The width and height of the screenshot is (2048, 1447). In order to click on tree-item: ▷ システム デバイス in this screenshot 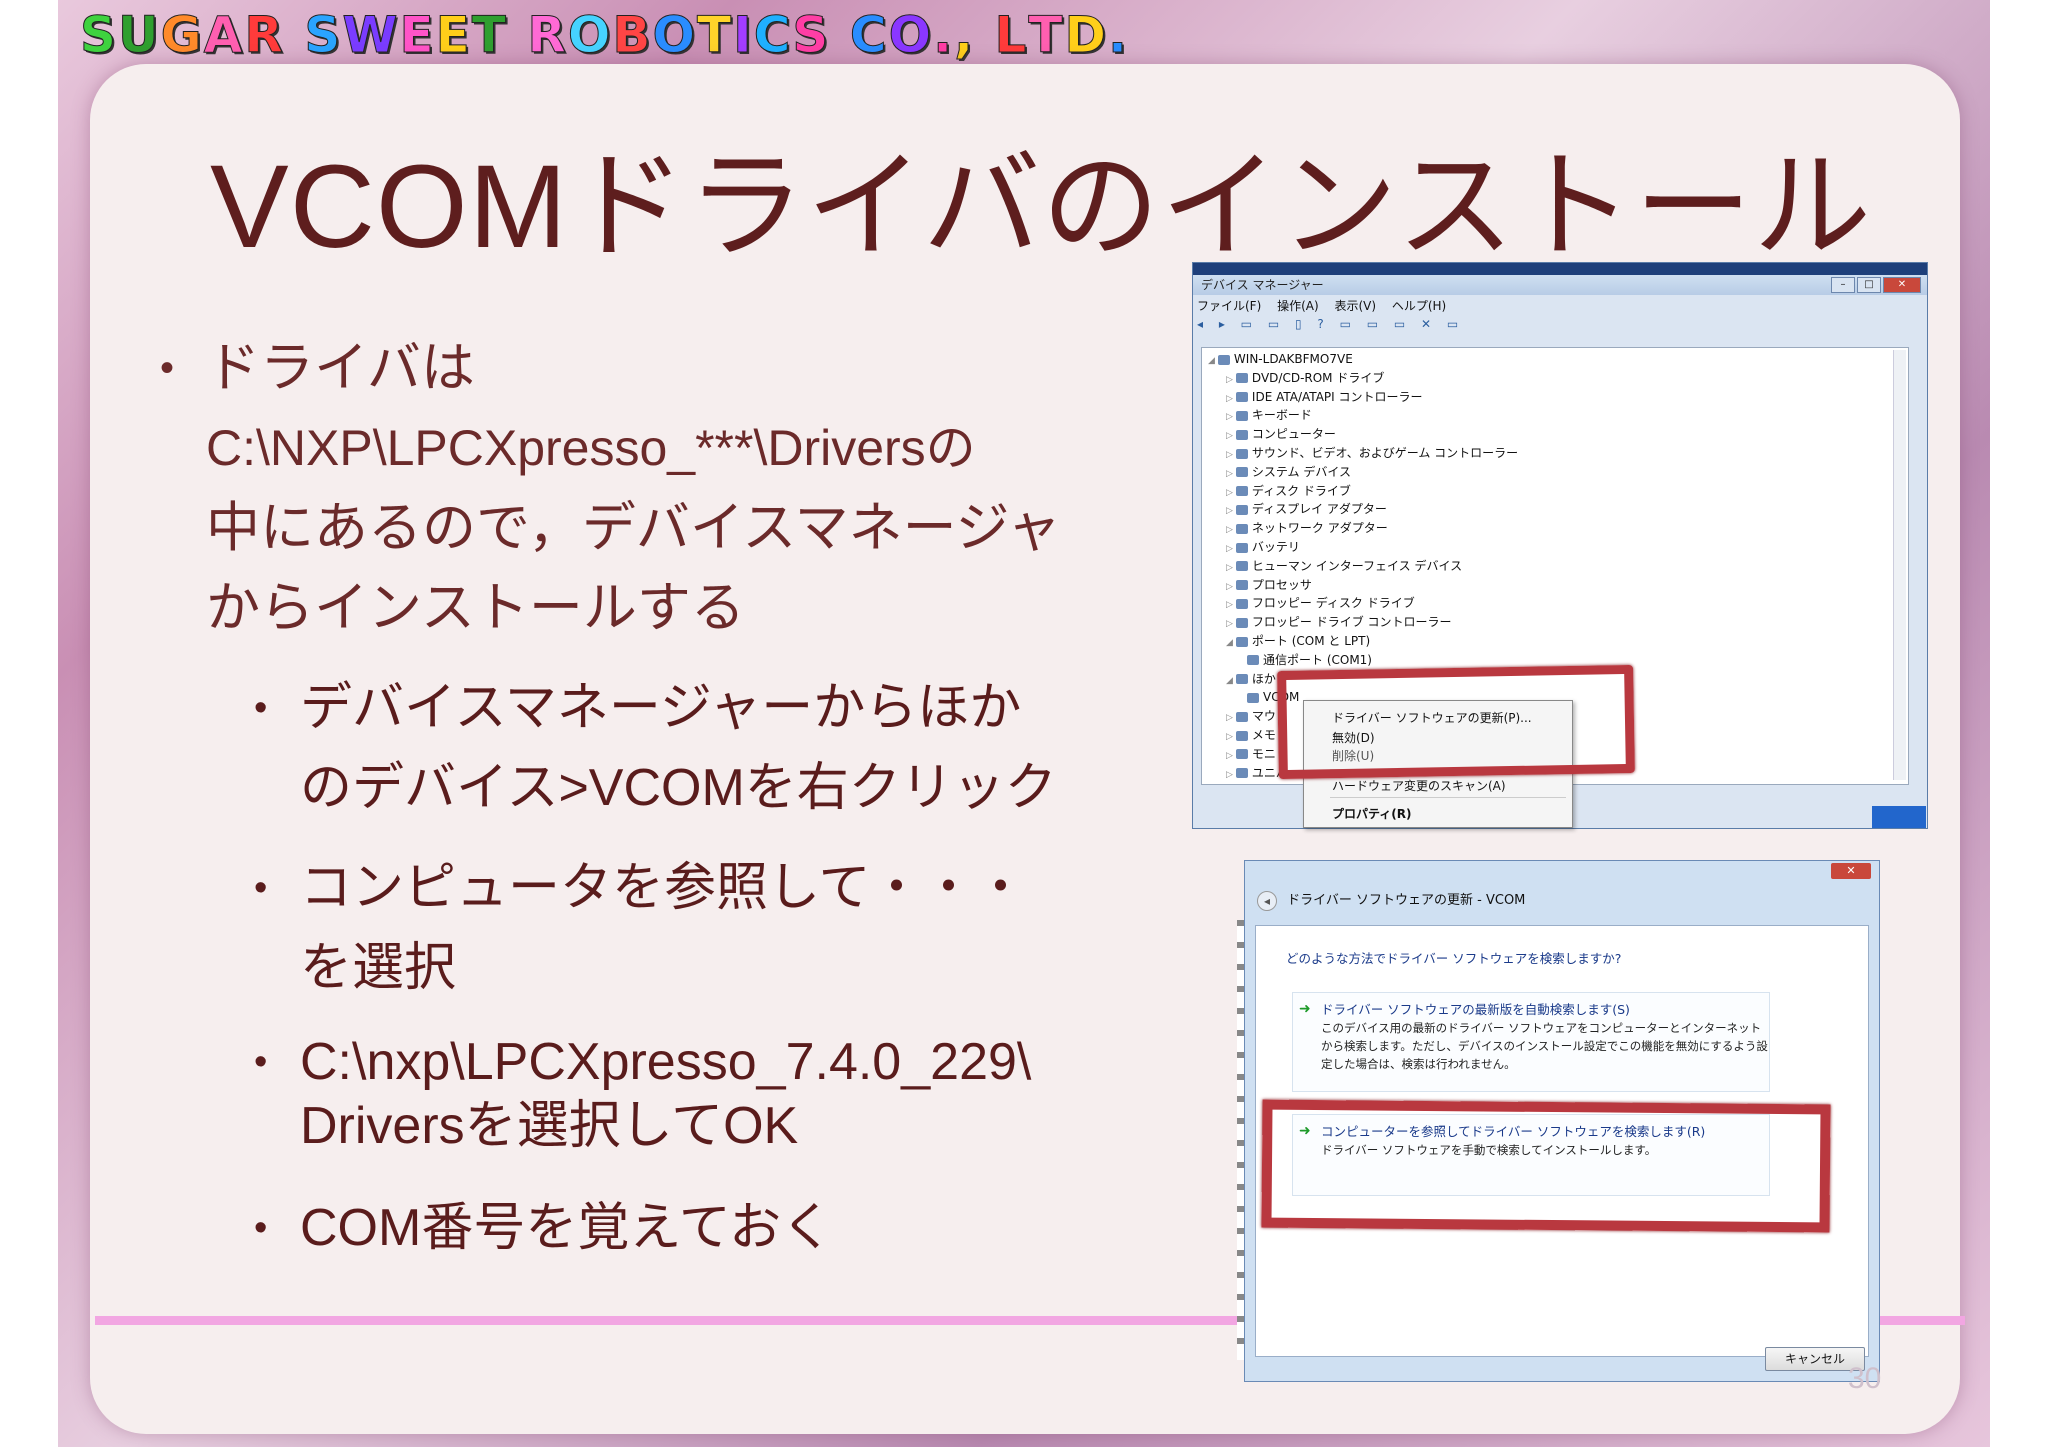, I will do `click(1288, 472)`.